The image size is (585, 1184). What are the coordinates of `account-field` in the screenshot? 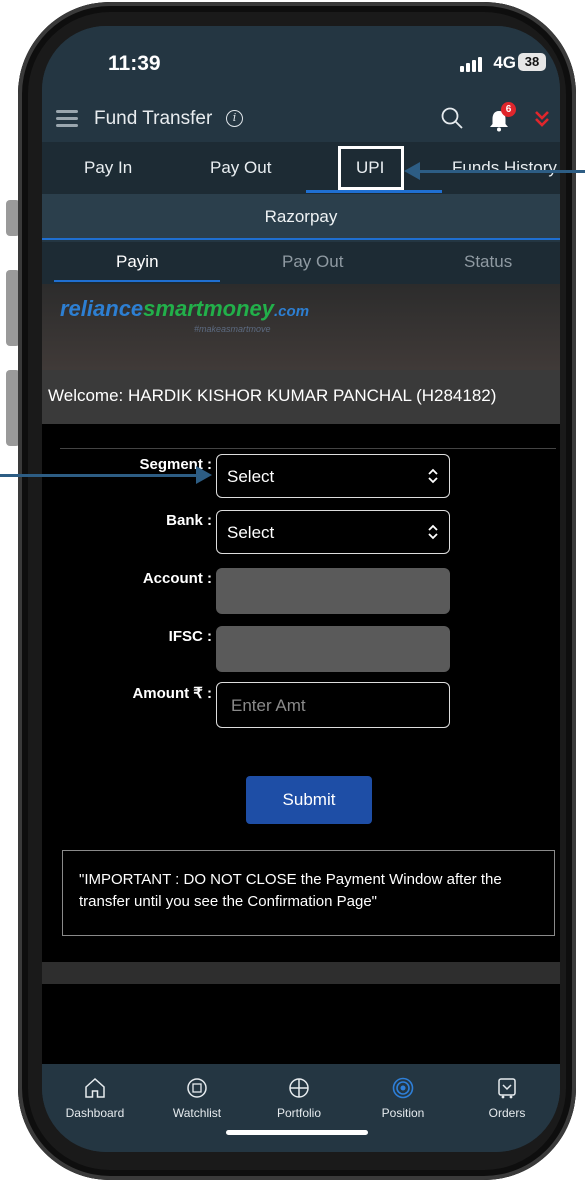 It's located at (333, 591).